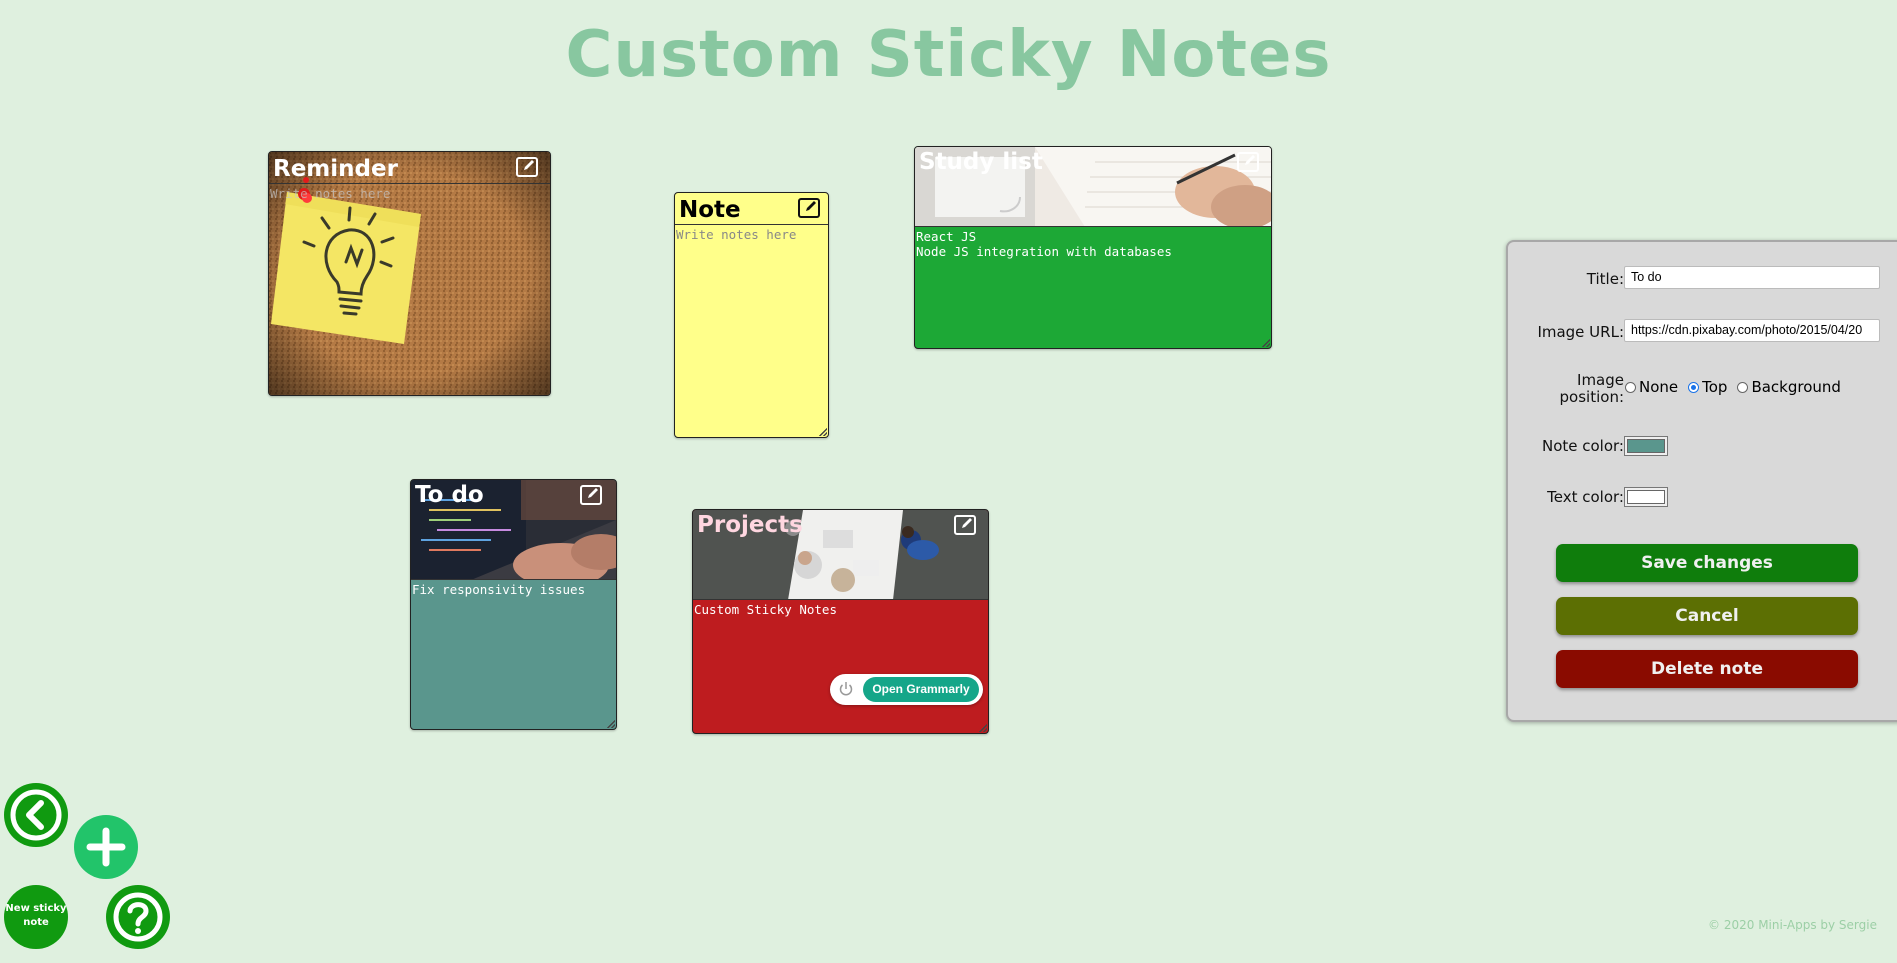 This screenshot has width=1897, height=963. I want to click on image-position-label: Image position:, so click(1591, 388).